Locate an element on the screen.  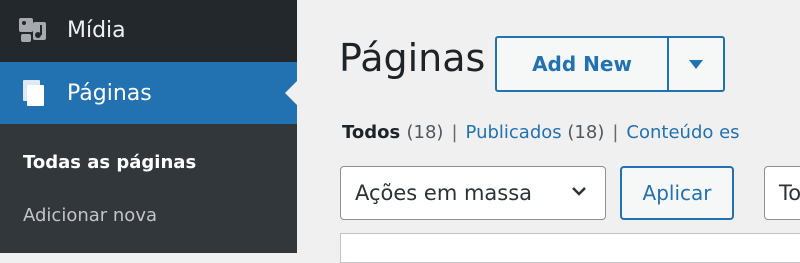
add-new-split-button: Add New is located at coordinates (610, 64).